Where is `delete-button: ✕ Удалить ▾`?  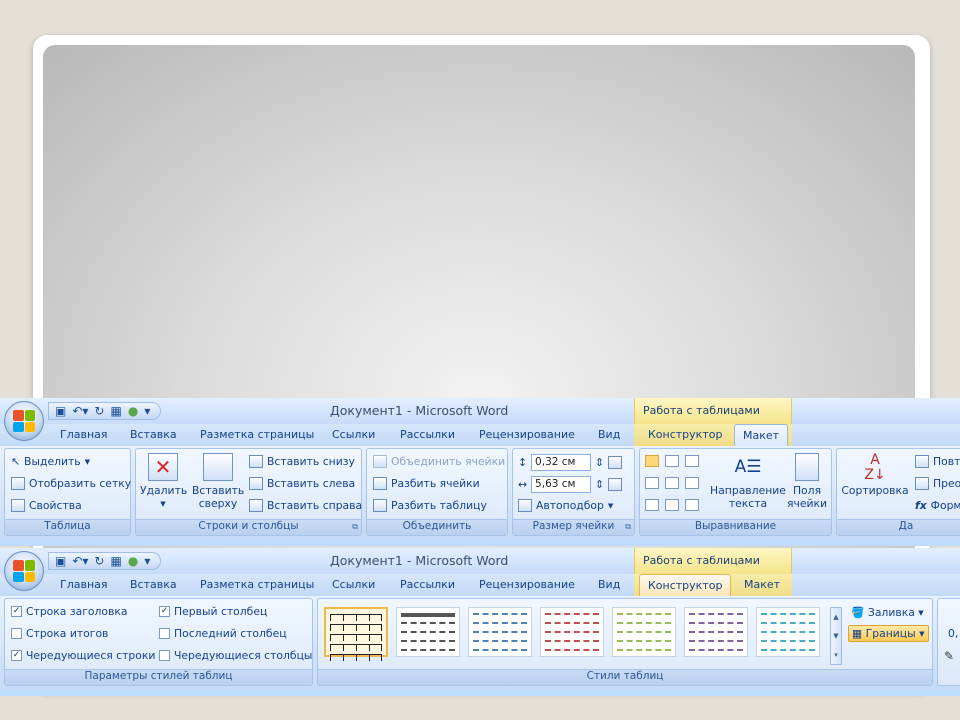 delete-button: ✕ Удалить ▾ is located at coordinates (163, 481).